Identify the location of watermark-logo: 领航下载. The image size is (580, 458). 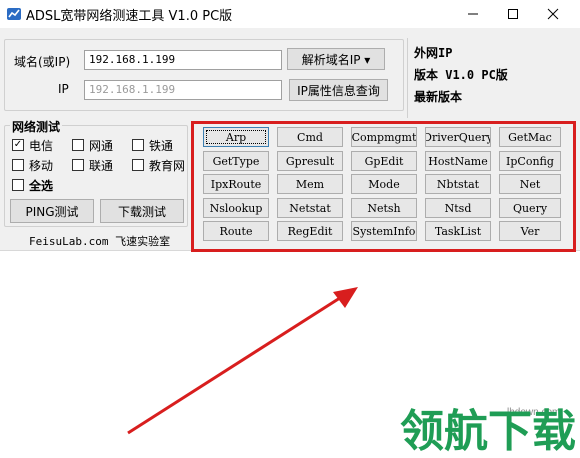
(488, 431).